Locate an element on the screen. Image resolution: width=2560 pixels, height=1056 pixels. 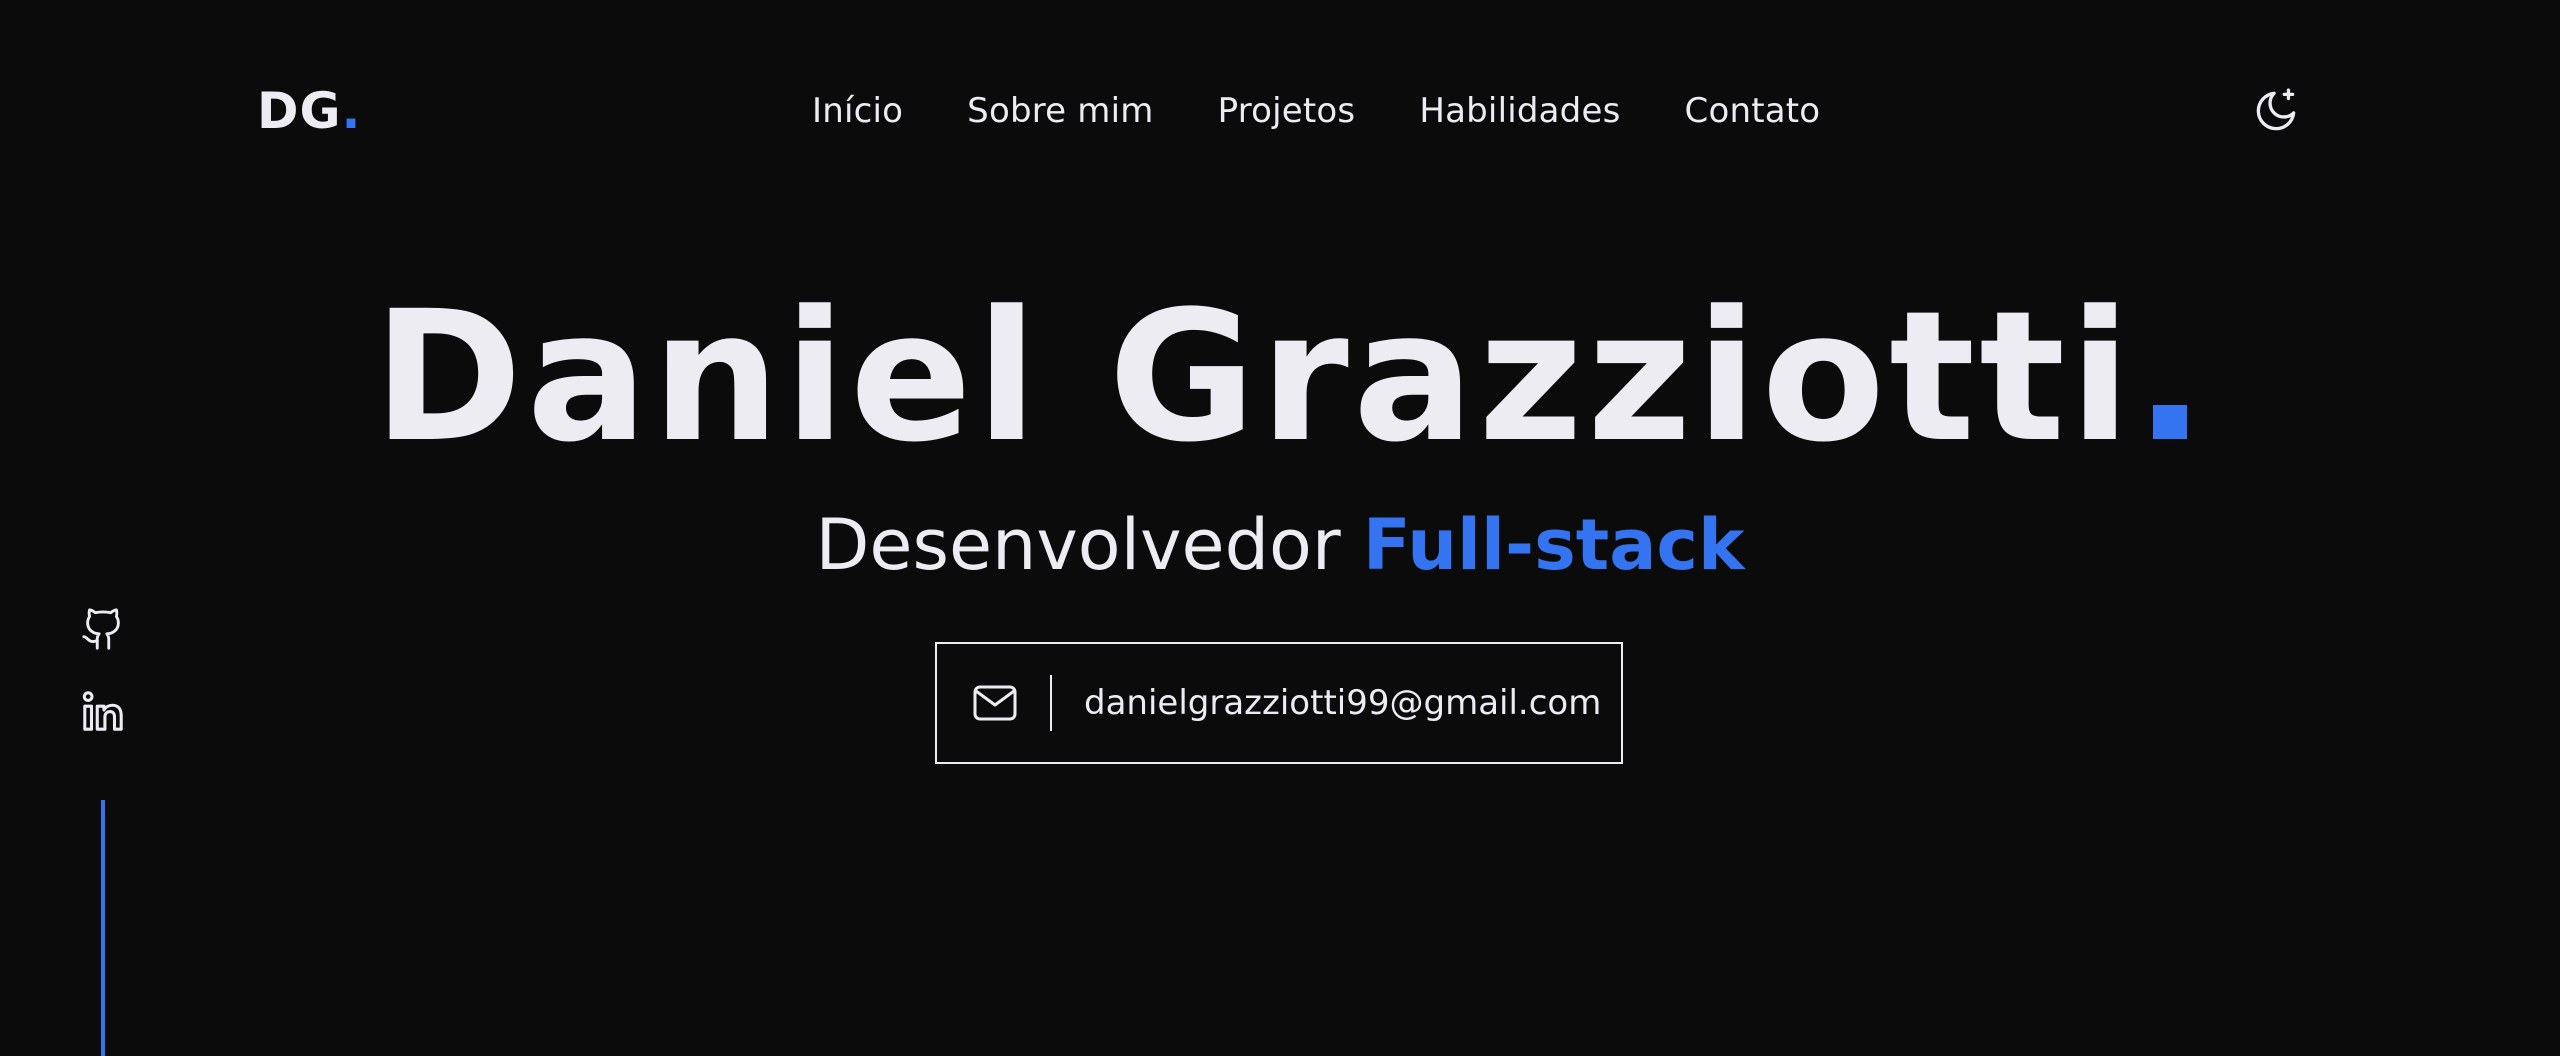
nav-link-sobre-mim: Sobre mim is located at coordinates (1060, 111).